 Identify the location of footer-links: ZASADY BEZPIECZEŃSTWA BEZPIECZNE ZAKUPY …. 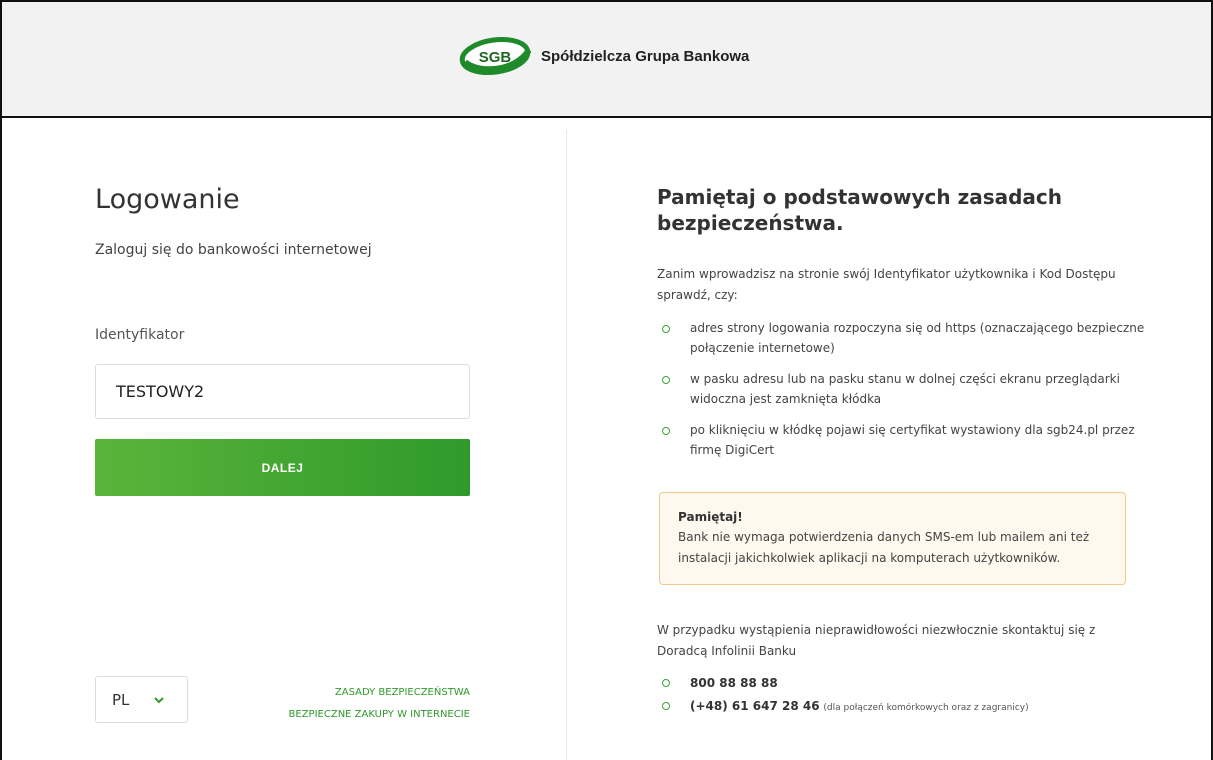
(379, 704).